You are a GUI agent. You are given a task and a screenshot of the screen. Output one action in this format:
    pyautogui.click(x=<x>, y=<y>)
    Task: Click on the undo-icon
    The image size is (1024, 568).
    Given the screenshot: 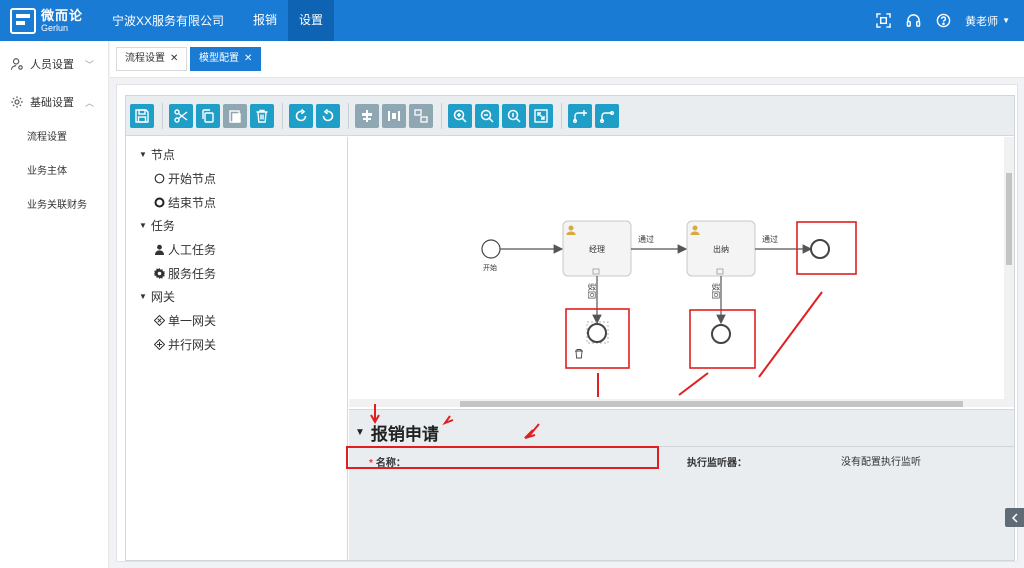 What is the action you would take?
    pyautogui.click(x=328, y=115)
    